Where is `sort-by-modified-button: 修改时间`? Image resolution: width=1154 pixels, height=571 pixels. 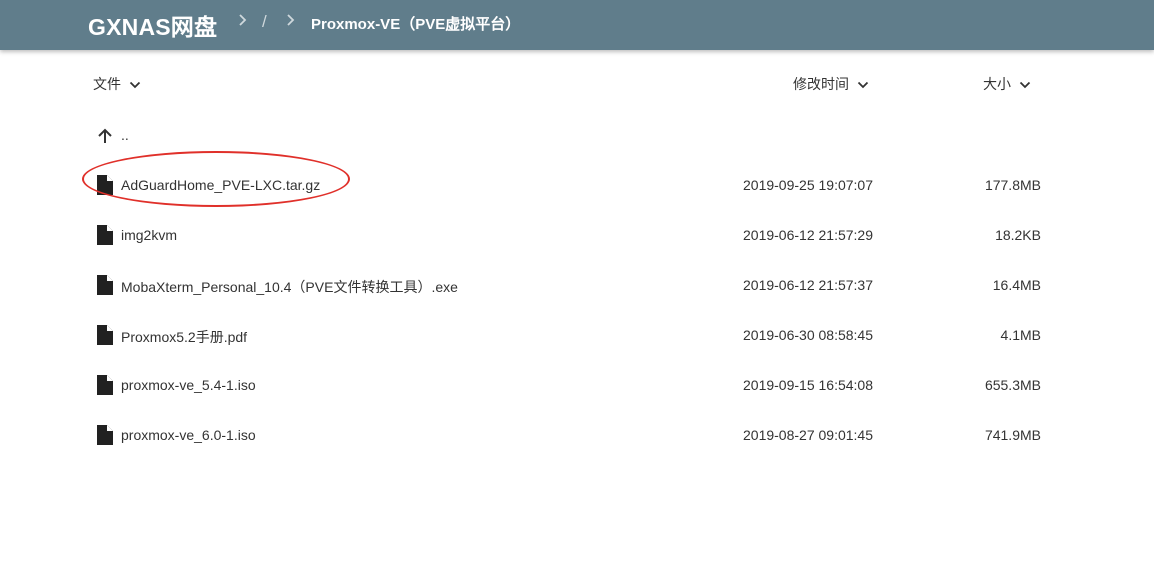 sort-by-modified-button: 修改时间 is located at coordinates (831, 84).